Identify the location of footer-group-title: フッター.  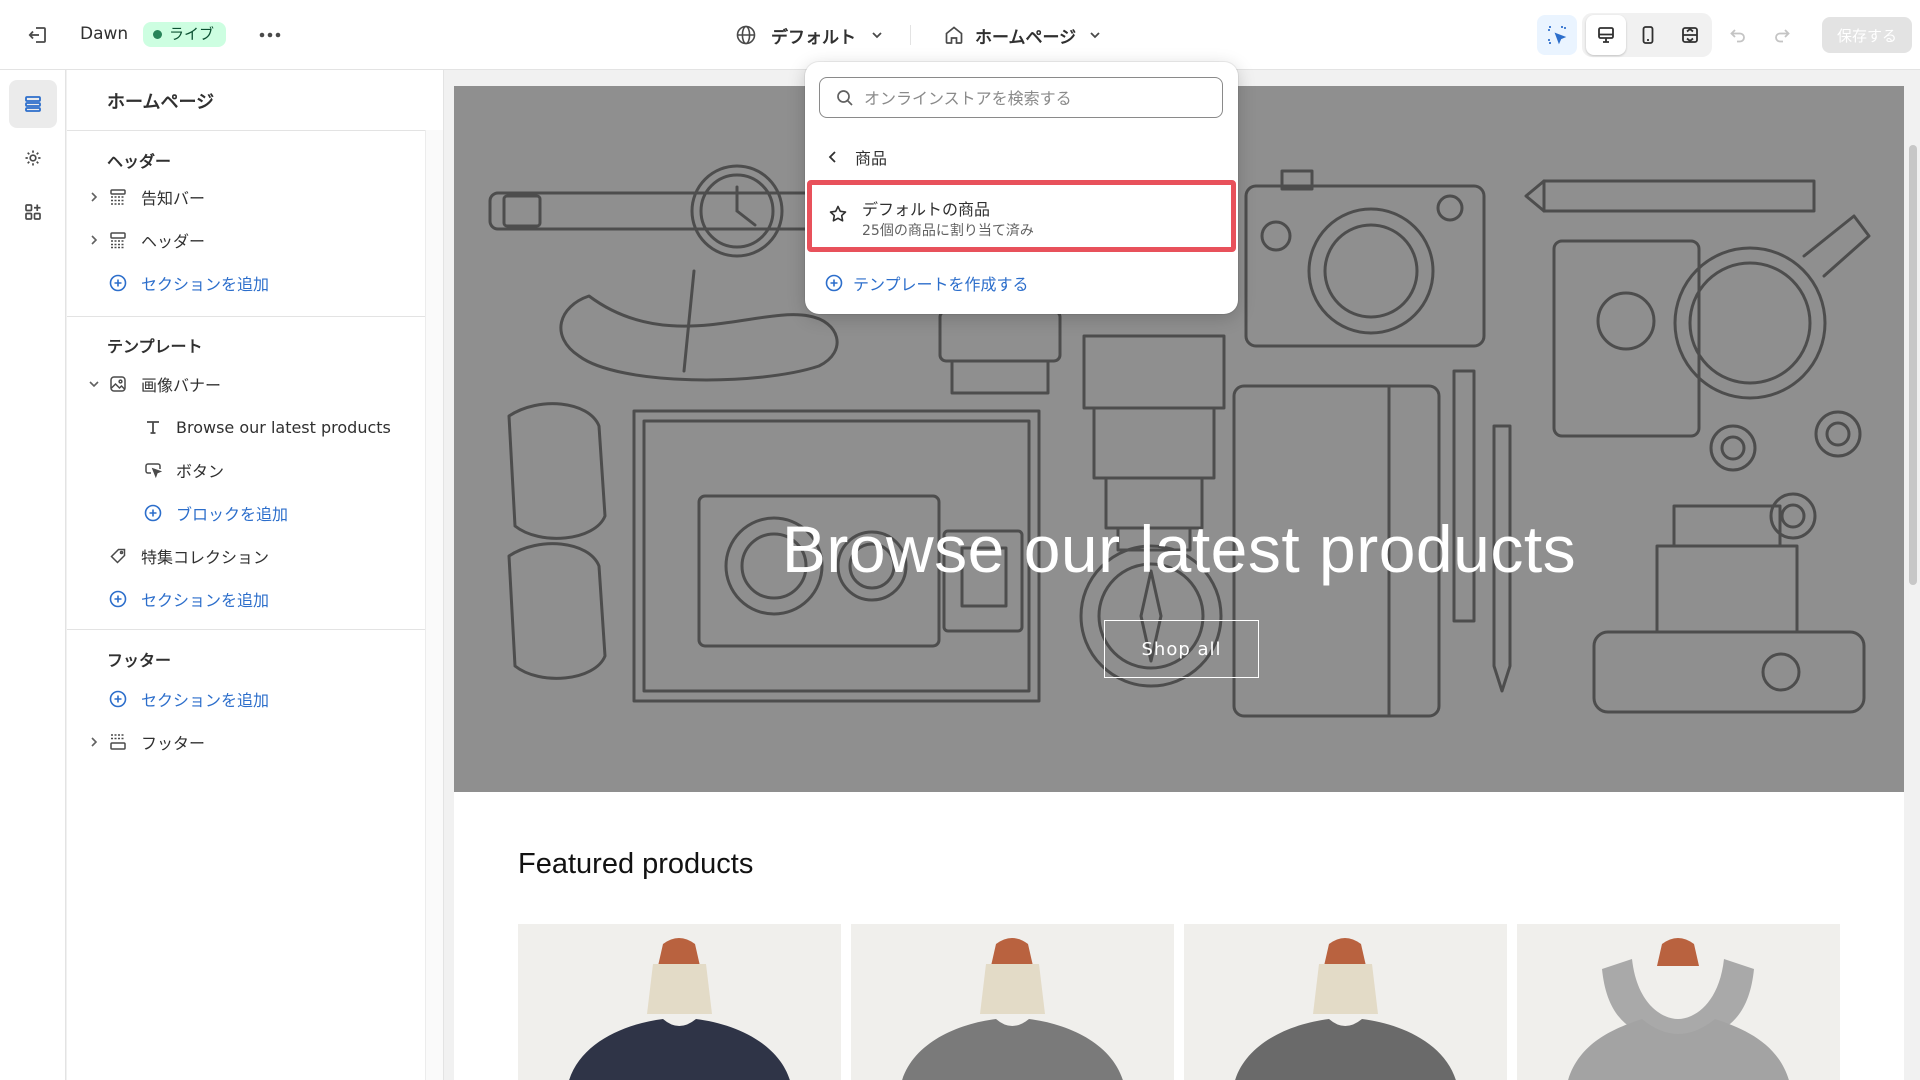
(139, 660).